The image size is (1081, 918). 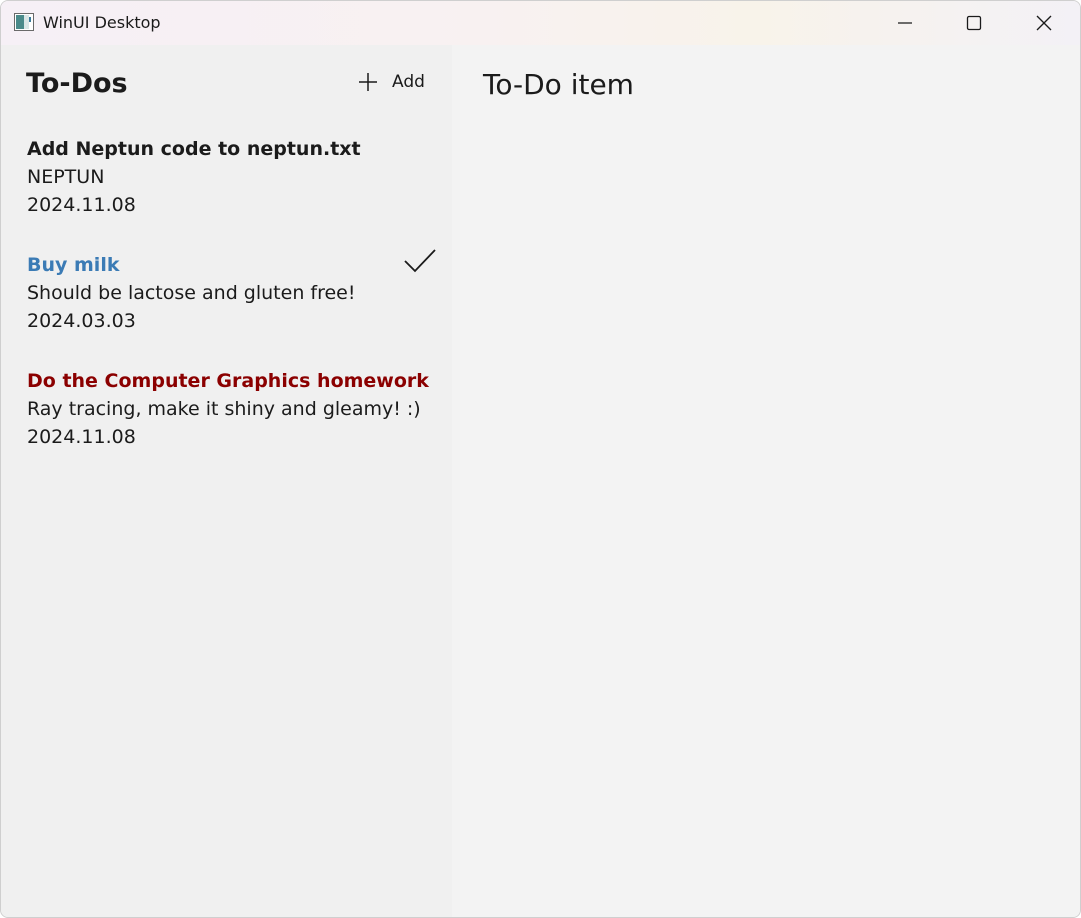 I want to click on close-button, so click(x=1044, y=23).